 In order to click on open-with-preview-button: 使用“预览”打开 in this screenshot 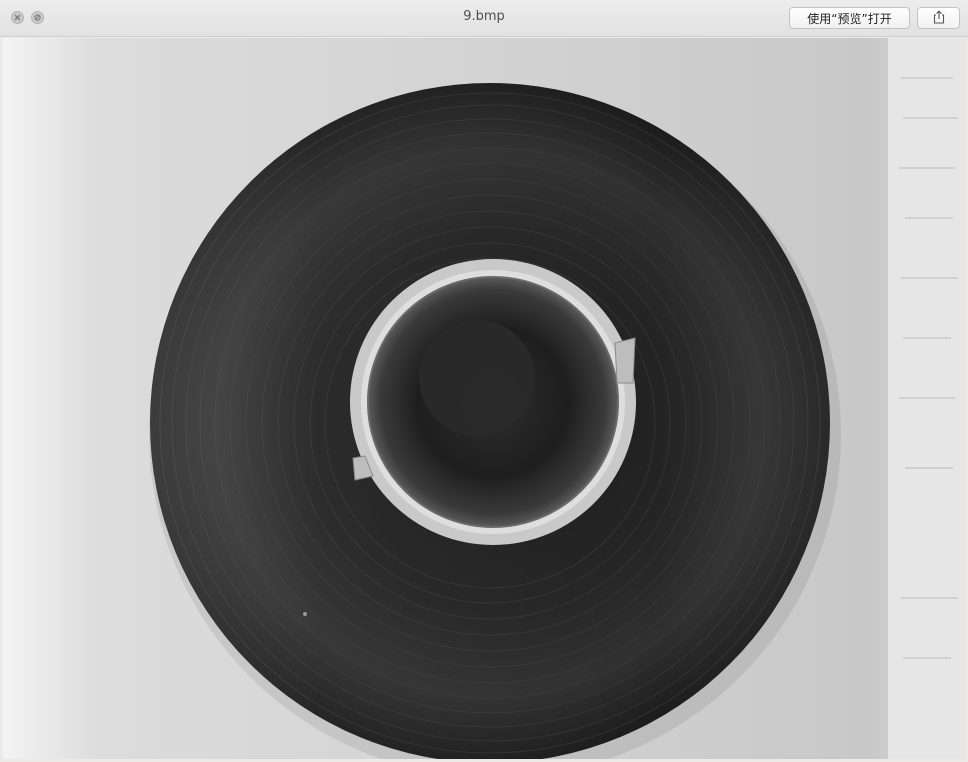, I will do `click(849, 18)`.